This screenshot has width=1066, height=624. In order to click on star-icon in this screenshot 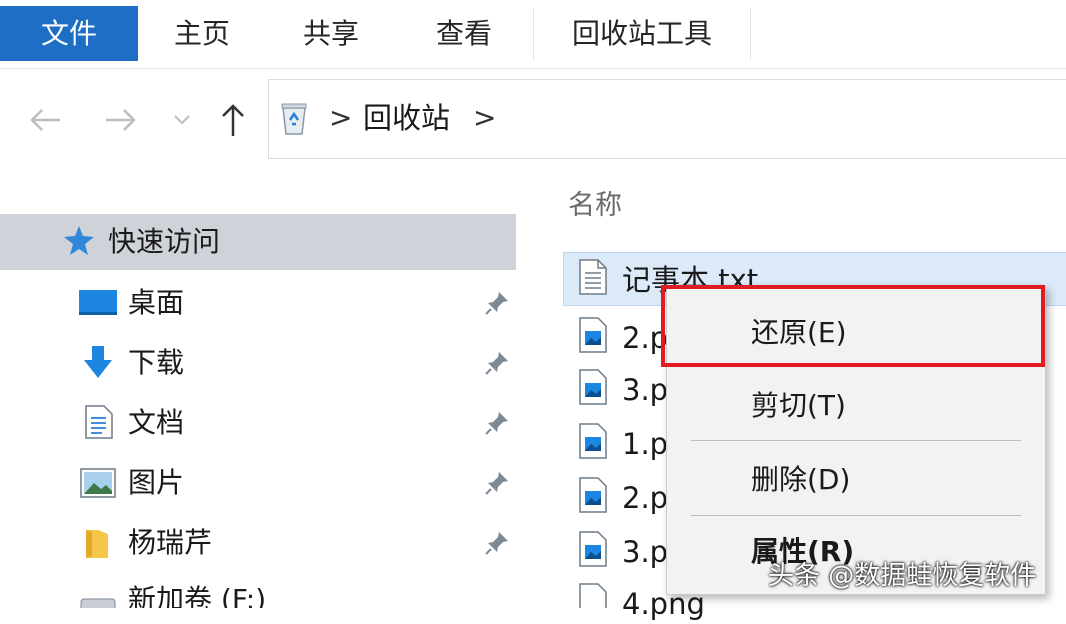, I will do `click(79, 243)`.